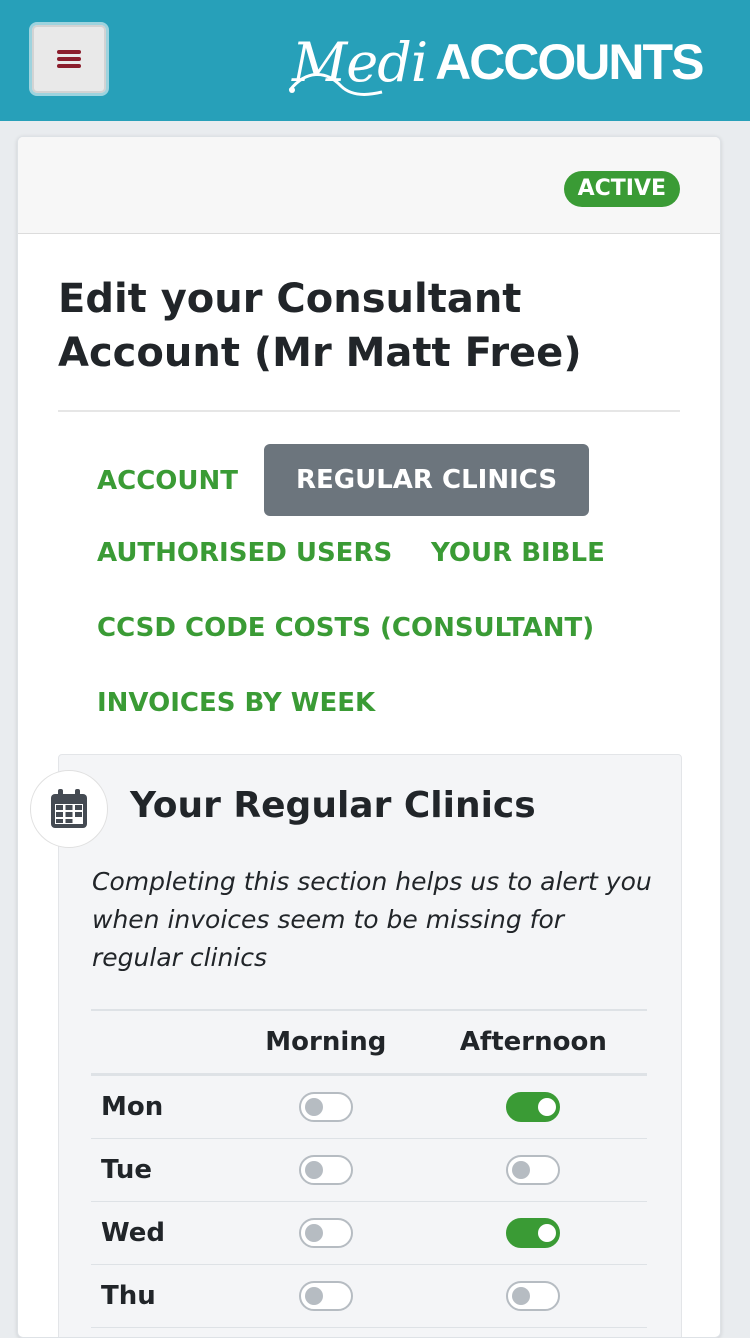 This screenshot has height=1338, width=750. Describe the element at coordinates (161, 1296) in the screenshot. I see `day-label: Thu` at that location.